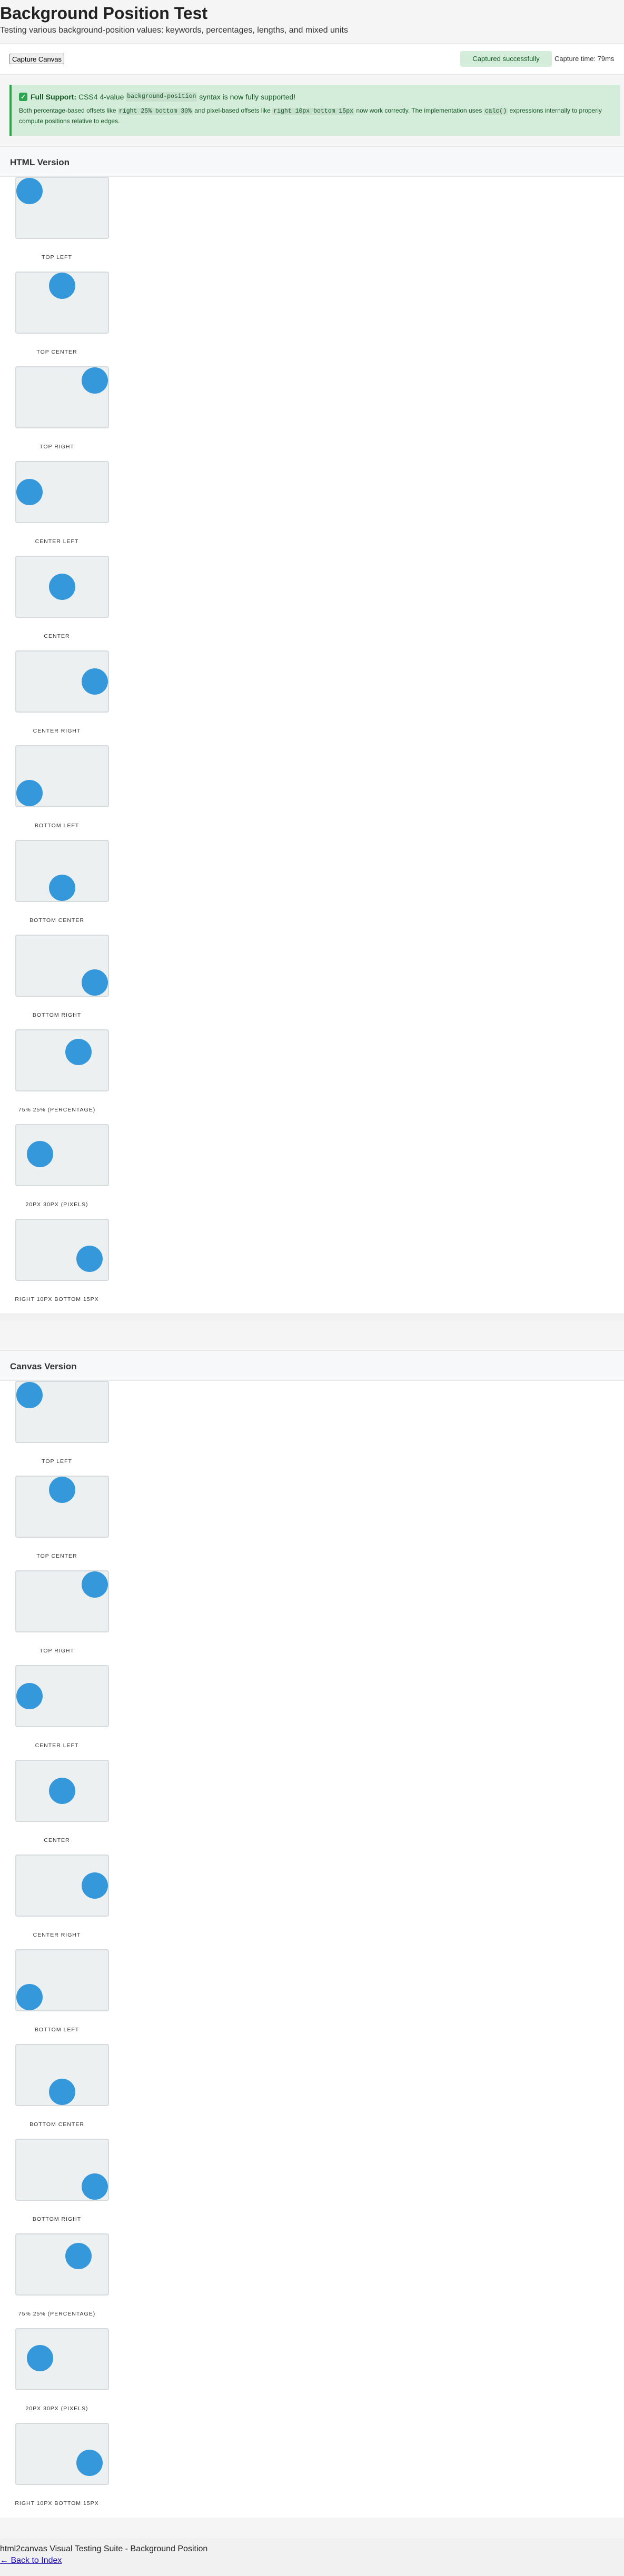 This screenshot has width=624, height=2576. I want to click on position-label: 20px 30px (pixels), so click(56, 2408).